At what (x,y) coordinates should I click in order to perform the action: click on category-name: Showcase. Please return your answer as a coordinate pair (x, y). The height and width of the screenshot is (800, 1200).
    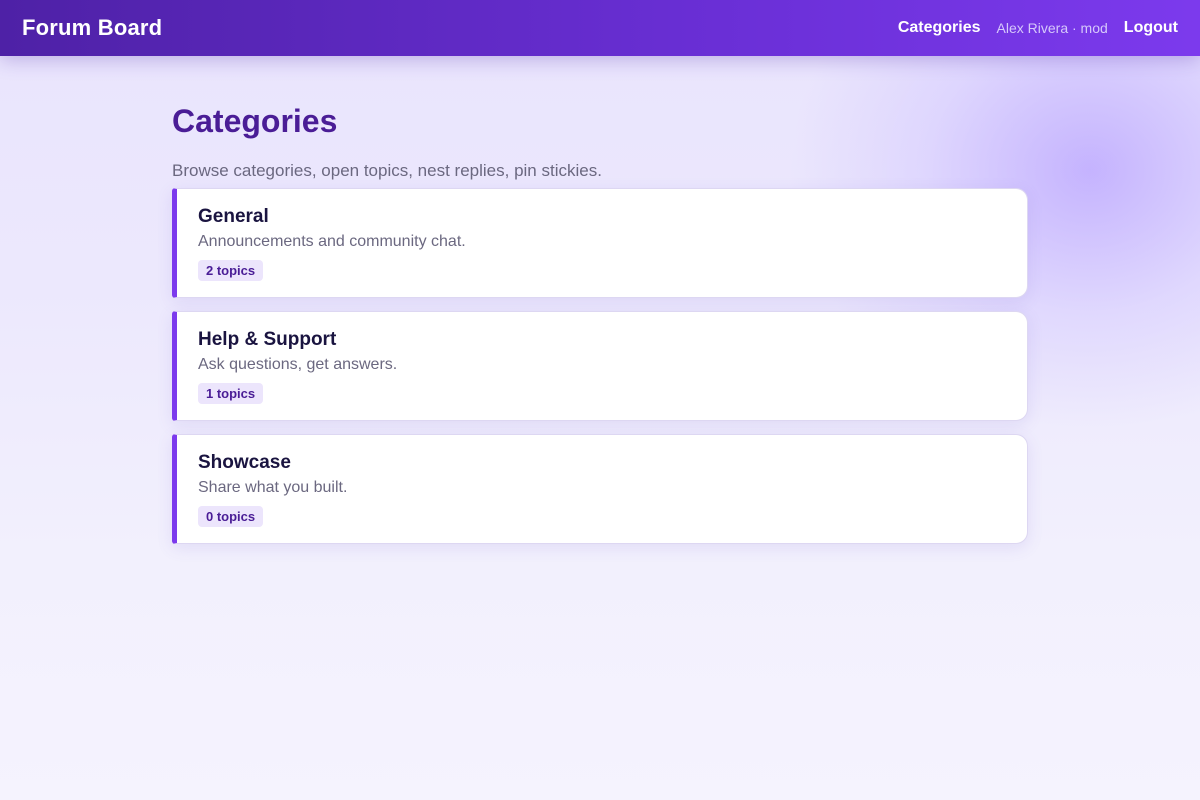
    Looking at the image, I should click on (612, 463).